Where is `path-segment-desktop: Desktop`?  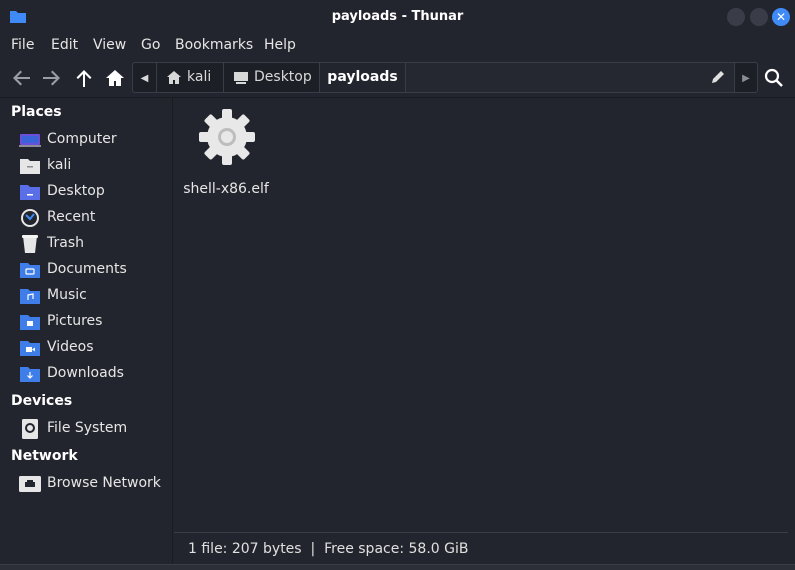
path-segment-desktop: Desktop is located at coordinates (272, 77).